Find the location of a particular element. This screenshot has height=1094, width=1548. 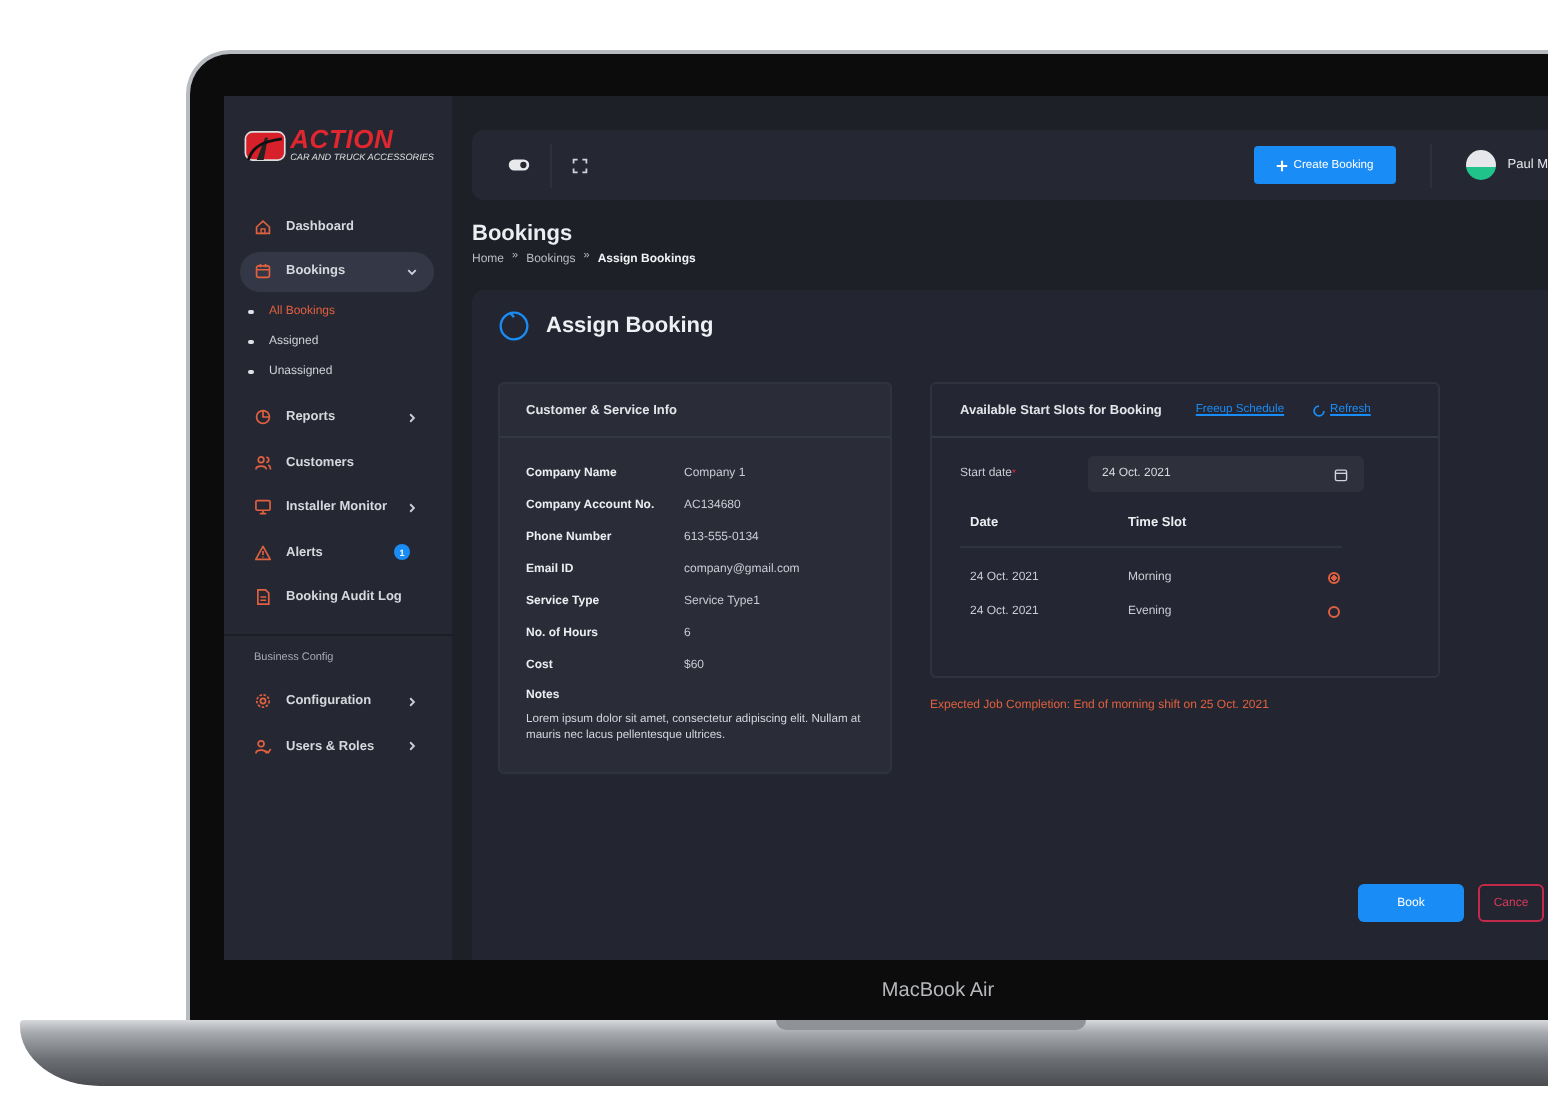

gear-icon is located at coordinates (263, 701).